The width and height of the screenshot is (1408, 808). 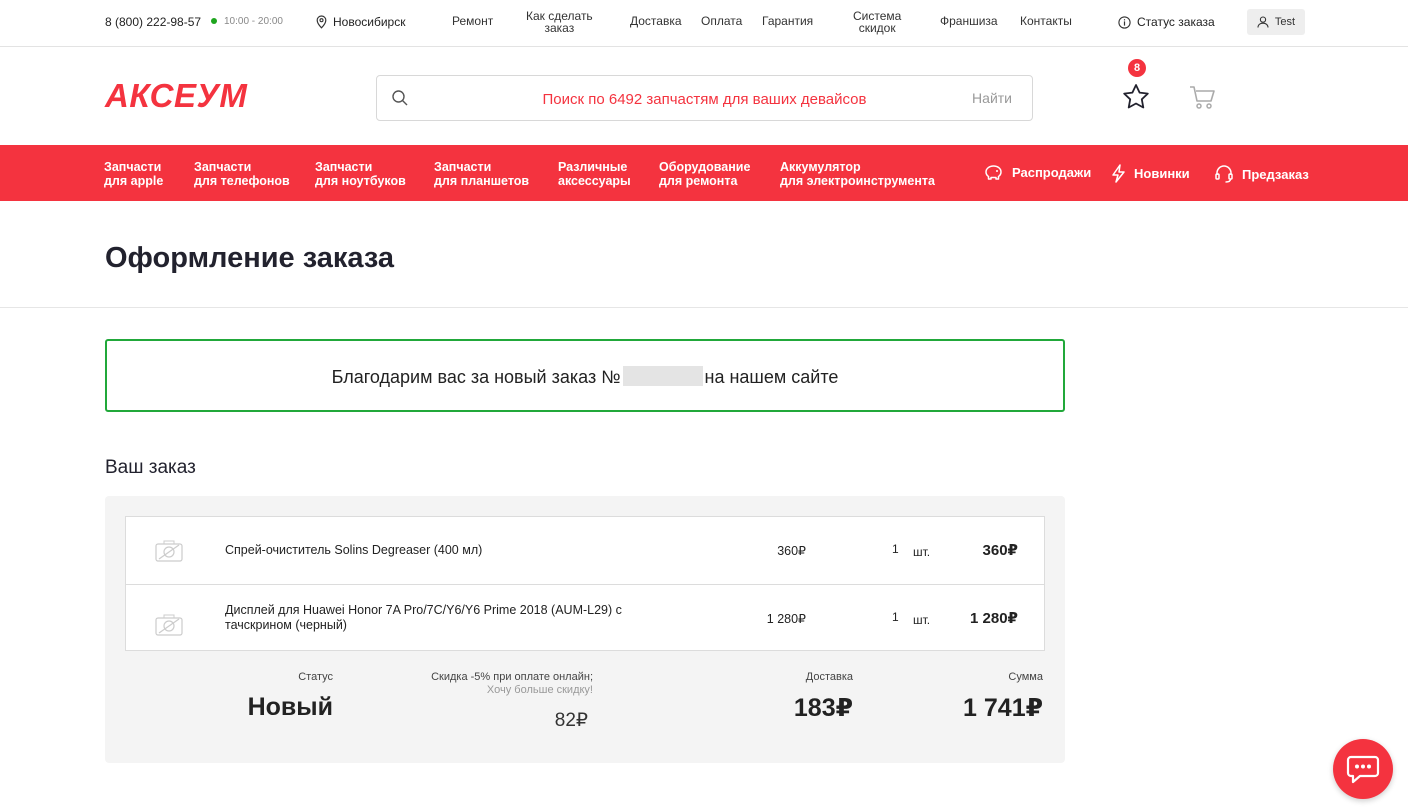 What do you see at coordinates (472, 21) in the screenshot?
I see `nav-repair: Ремонт` at bounding box center [472, 21].